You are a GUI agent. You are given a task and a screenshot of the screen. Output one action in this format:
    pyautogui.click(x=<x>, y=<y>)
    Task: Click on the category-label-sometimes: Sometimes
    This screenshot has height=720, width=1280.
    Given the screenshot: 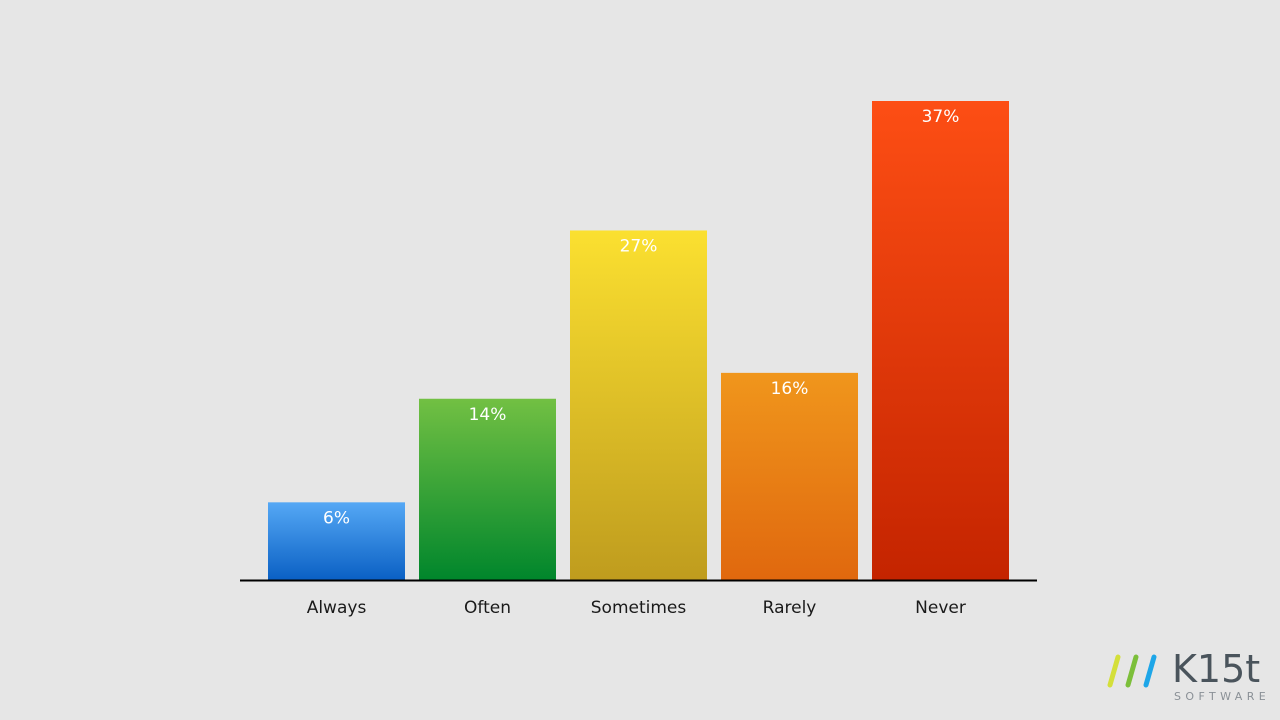 What is the action you would take?
    pyautogui.click(x=639, y=608)
    